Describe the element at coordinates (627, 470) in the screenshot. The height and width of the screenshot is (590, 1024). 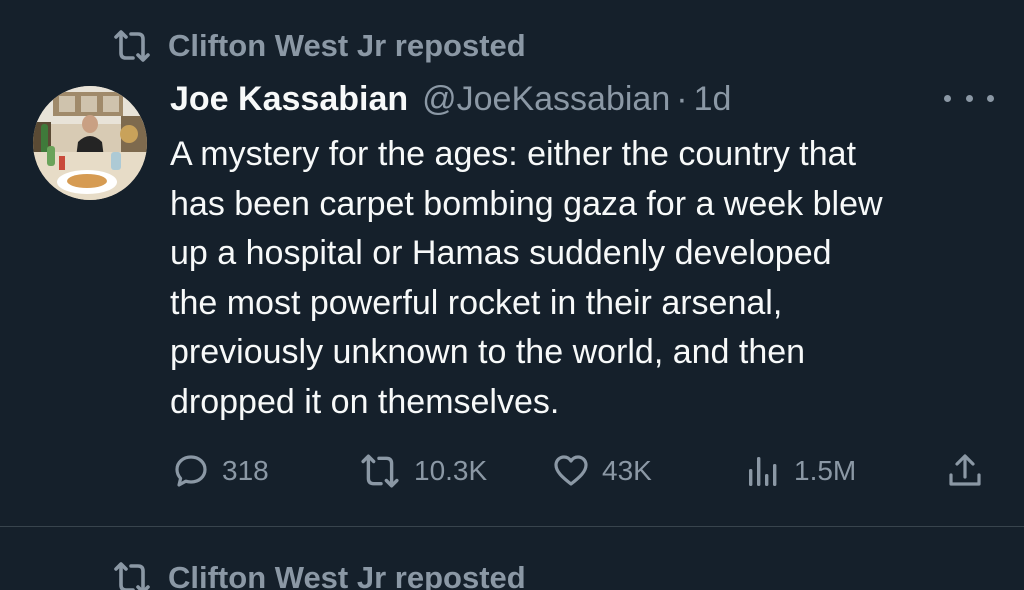
I see `like-count: 43K` at that location.